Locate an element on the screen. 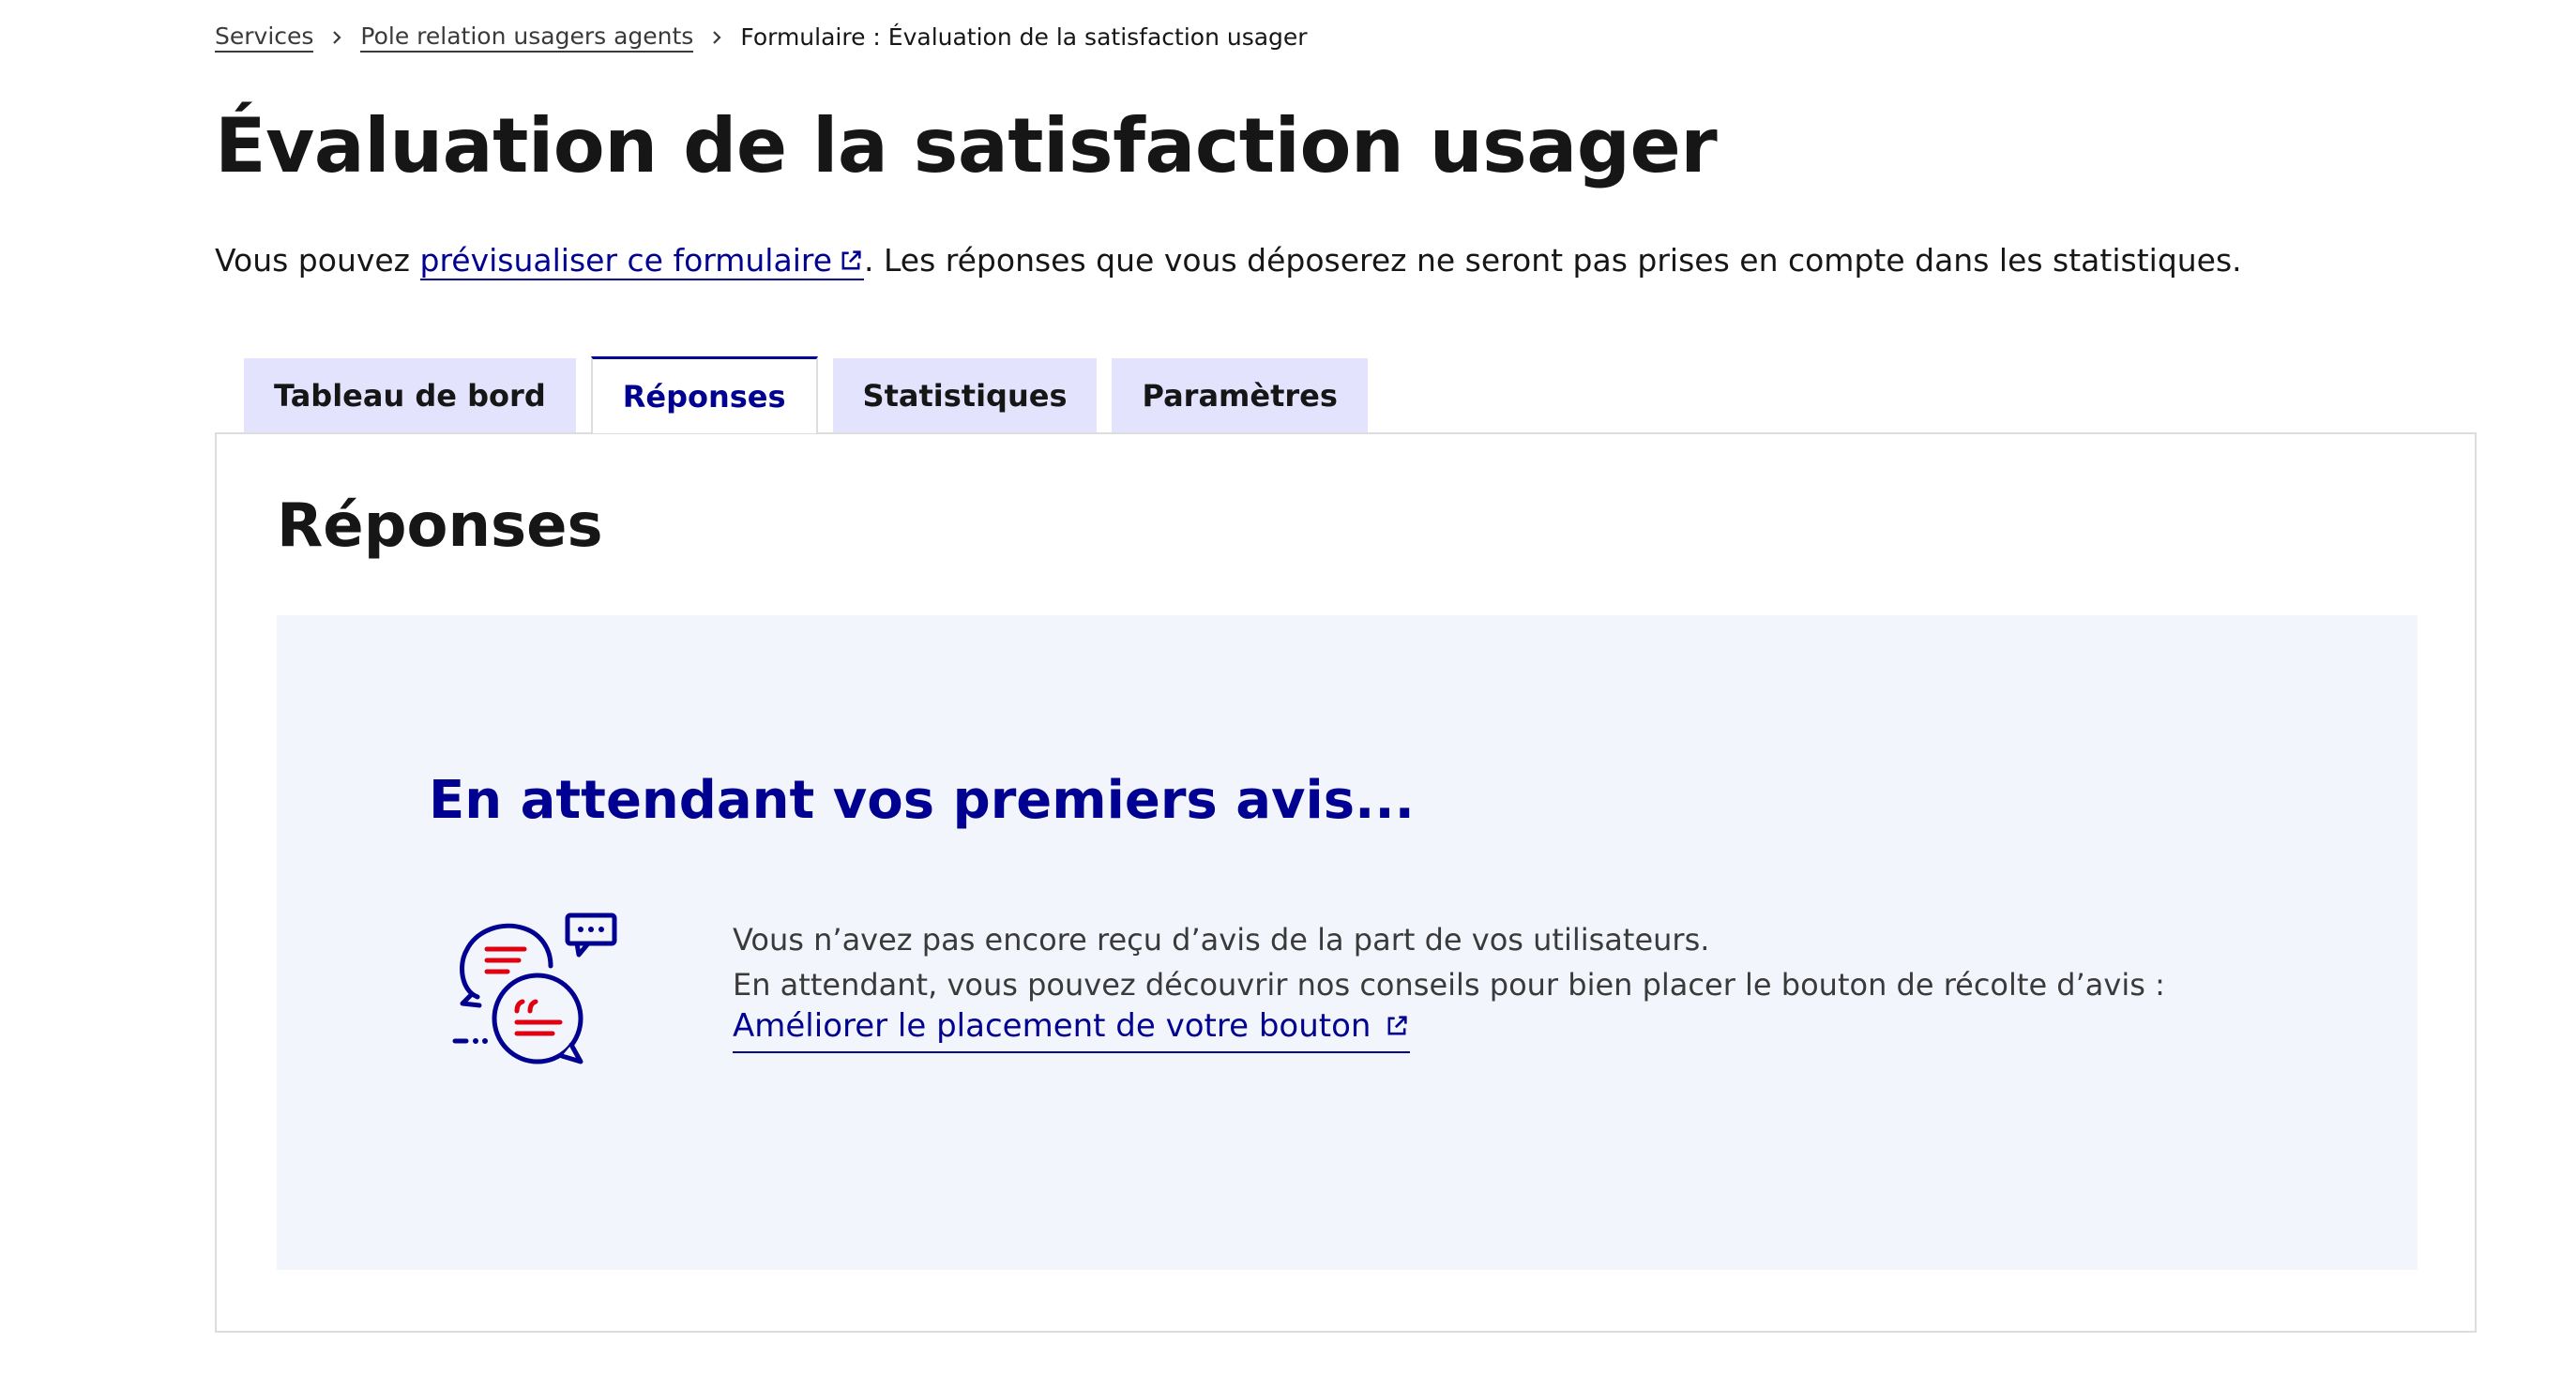 The height and width of the screenshot is (1373, 2576). tab-statistiques: Statistiques is located at coordinates (965, 395).